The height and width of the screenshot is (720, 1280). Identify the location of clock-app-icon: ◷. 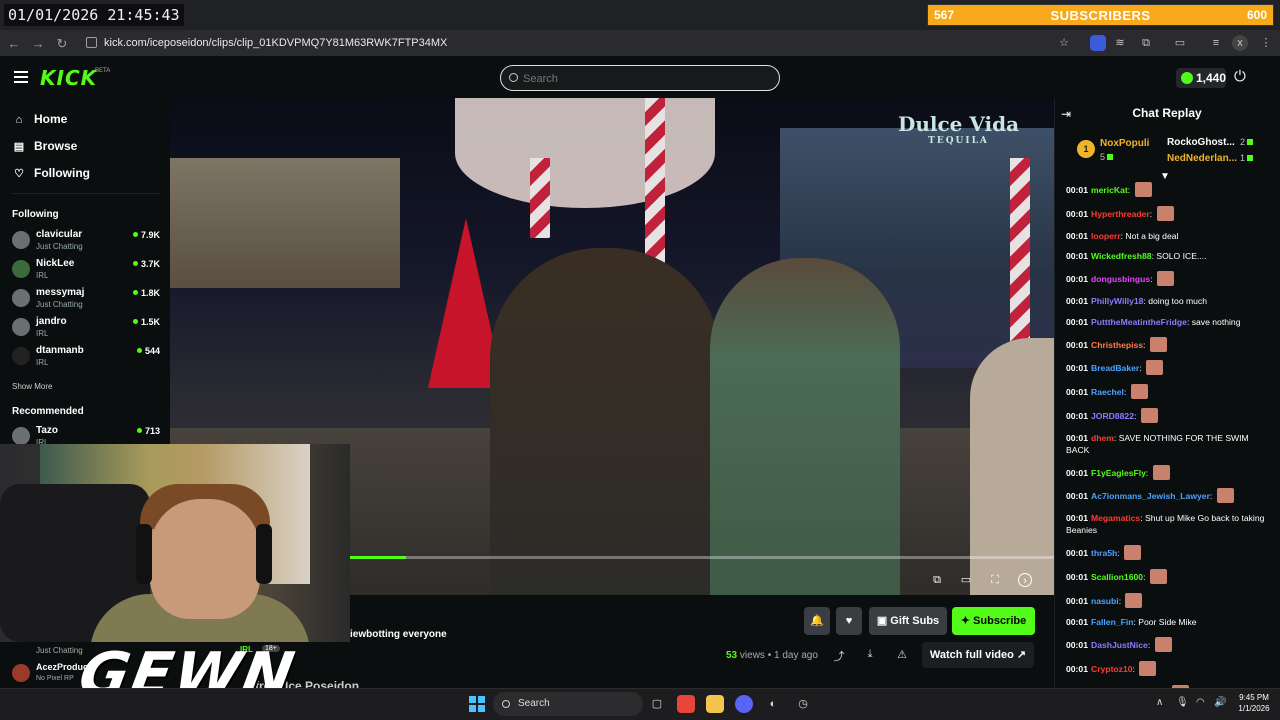
(803, 704).